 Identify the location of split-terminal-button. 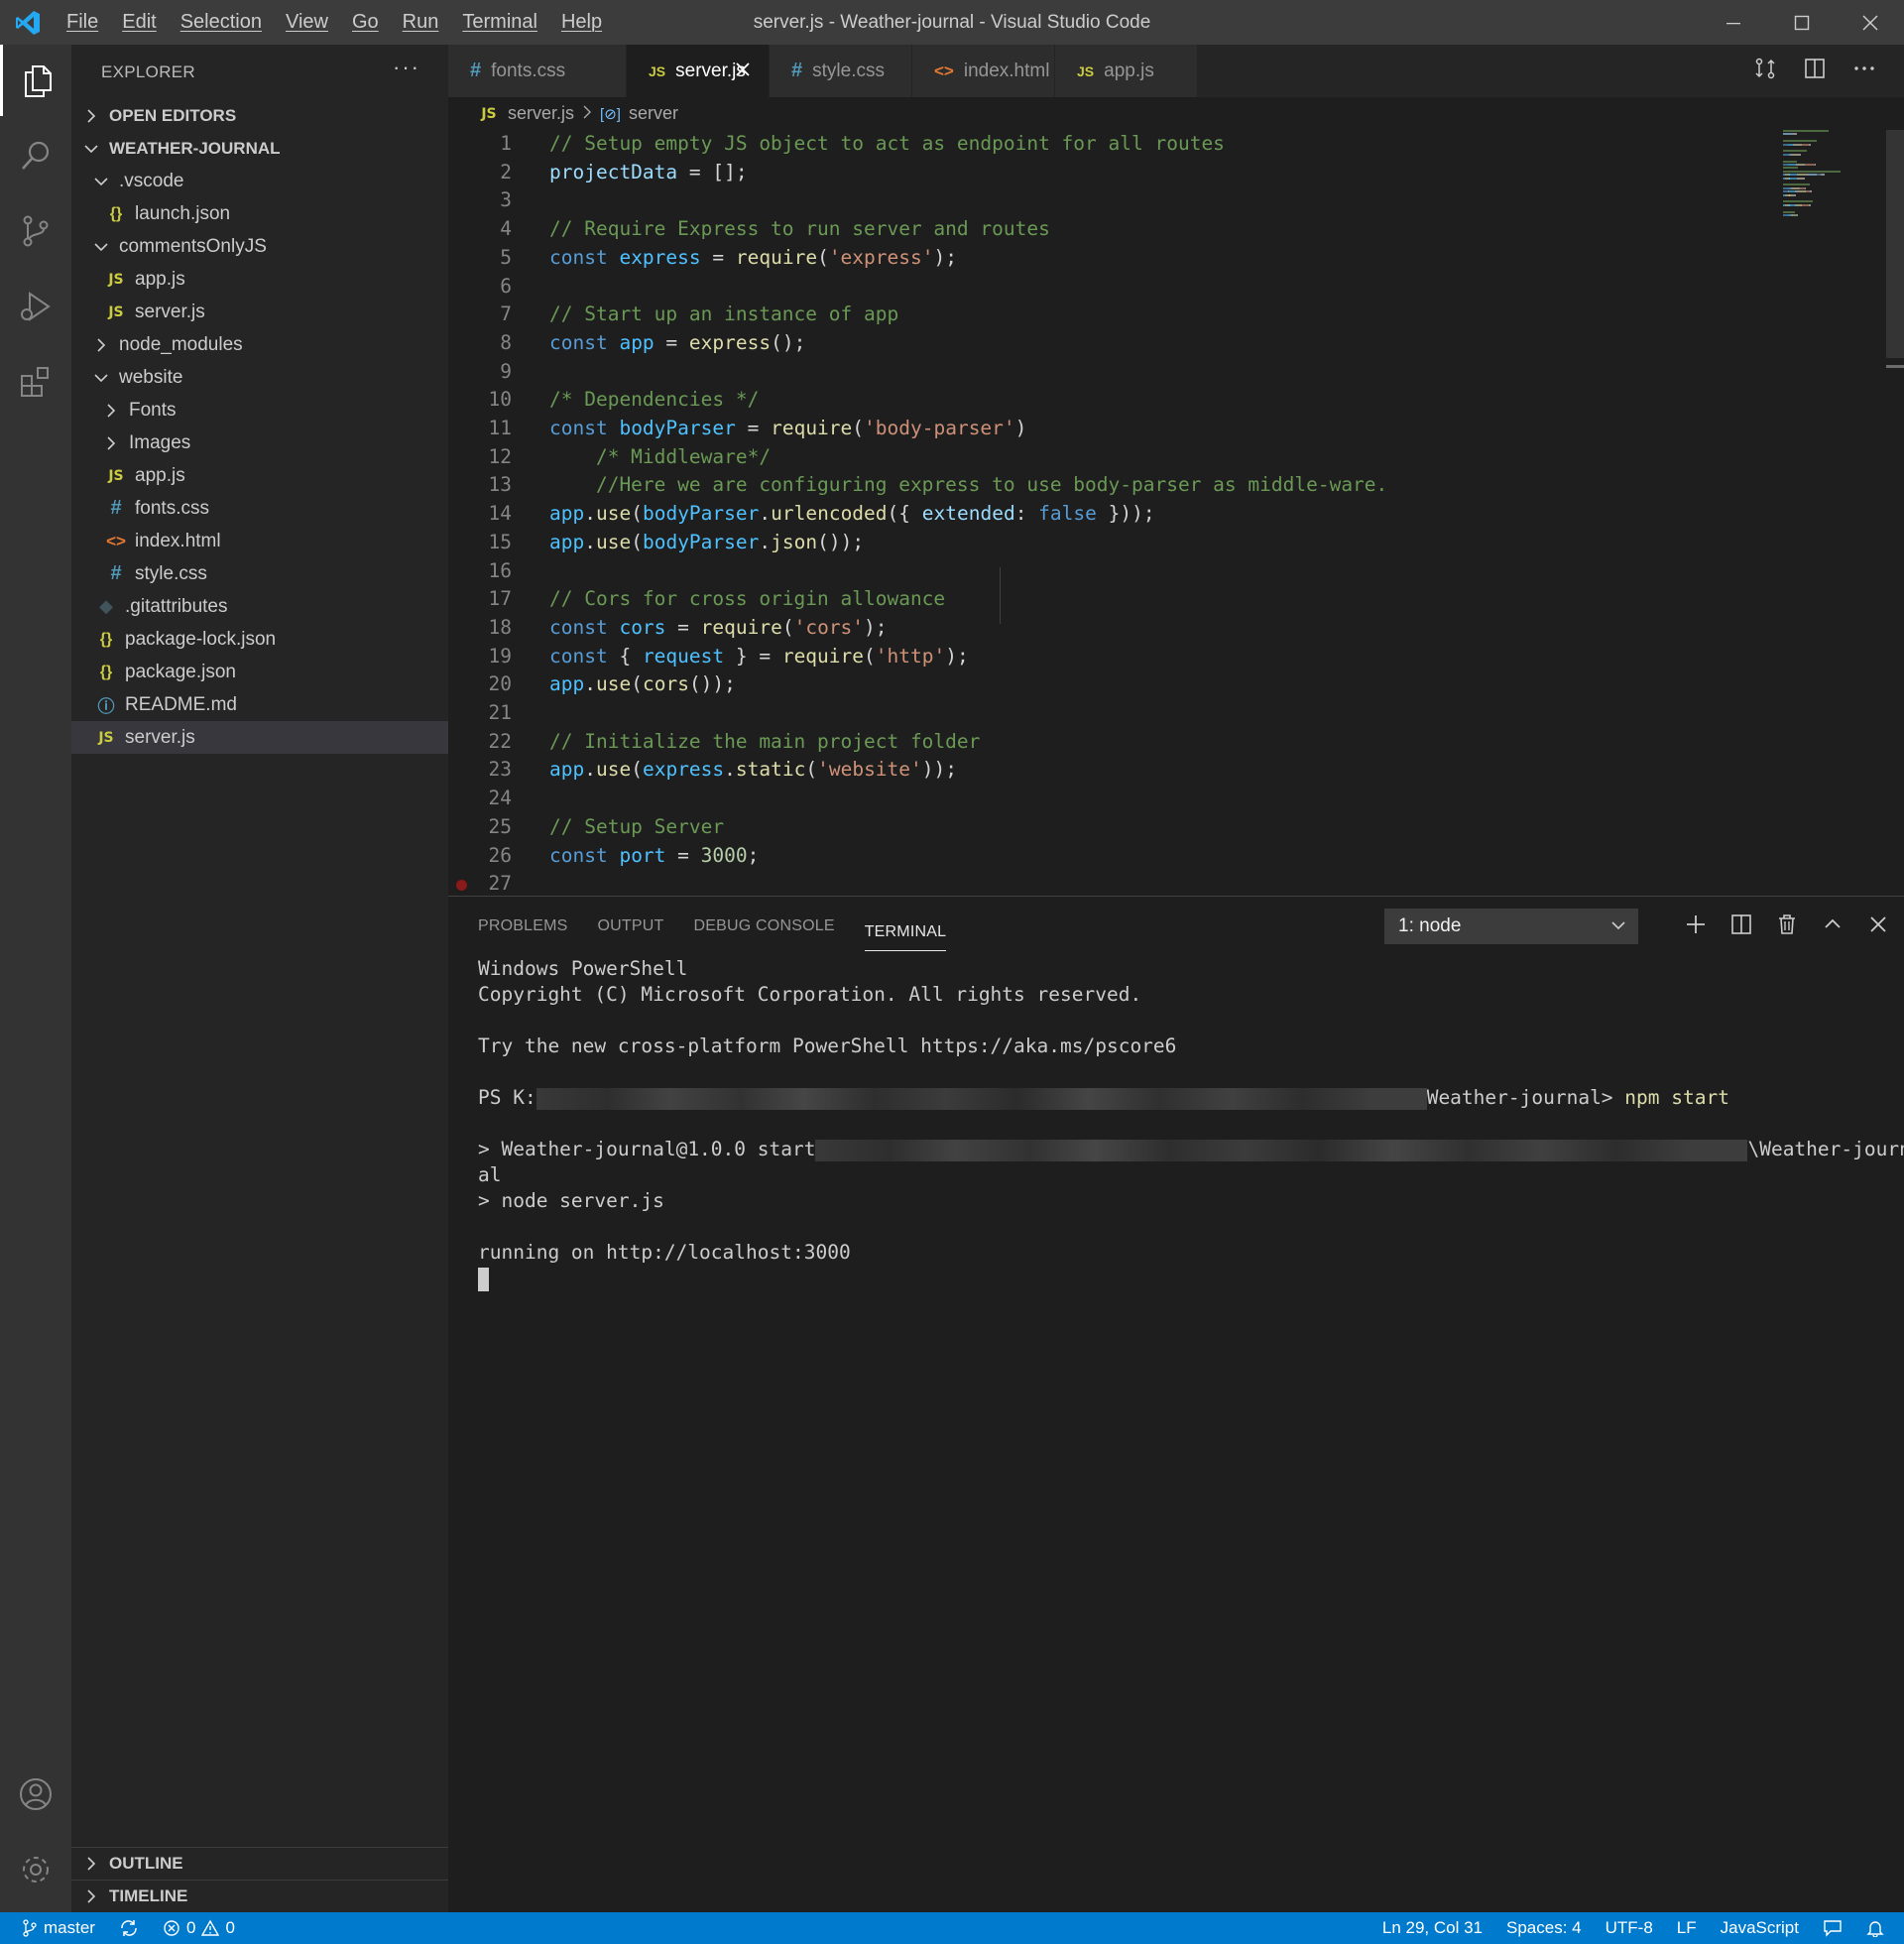
(1741, 926).